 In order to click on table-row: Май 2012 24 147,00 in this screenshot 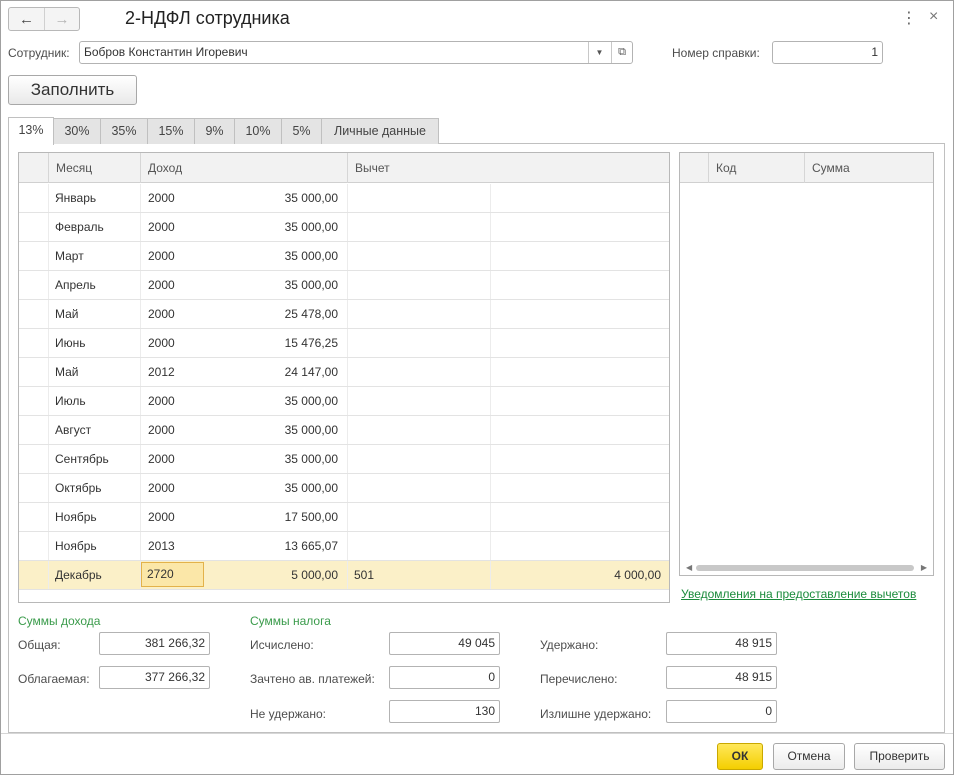, I will do `click(344, 372)`.